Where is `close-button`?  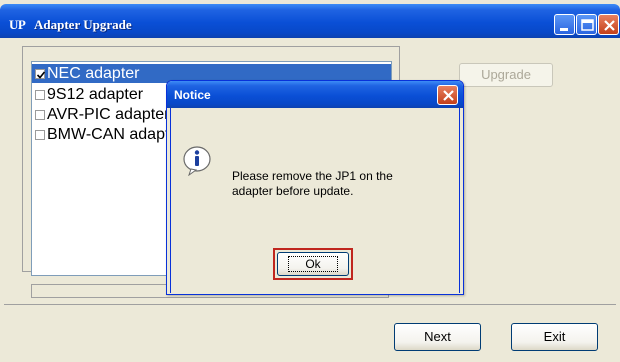 close-button is located at coordinates (608, 24).